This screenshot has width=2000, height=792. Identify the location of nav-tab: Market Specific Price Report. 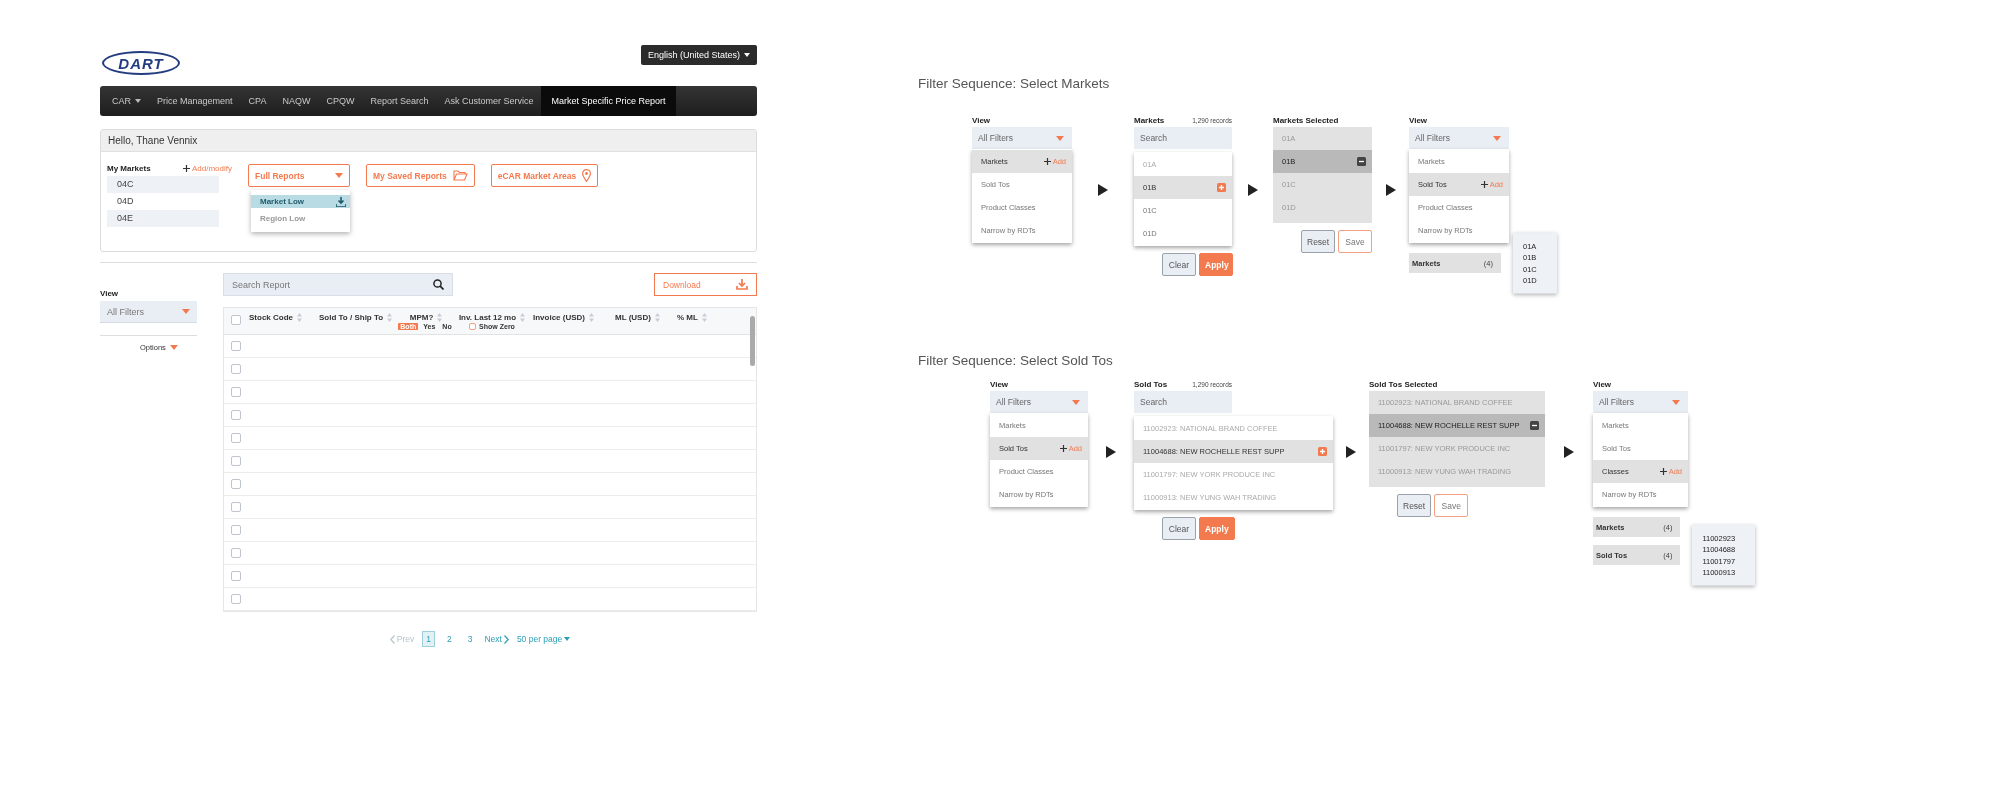
(608, 101).